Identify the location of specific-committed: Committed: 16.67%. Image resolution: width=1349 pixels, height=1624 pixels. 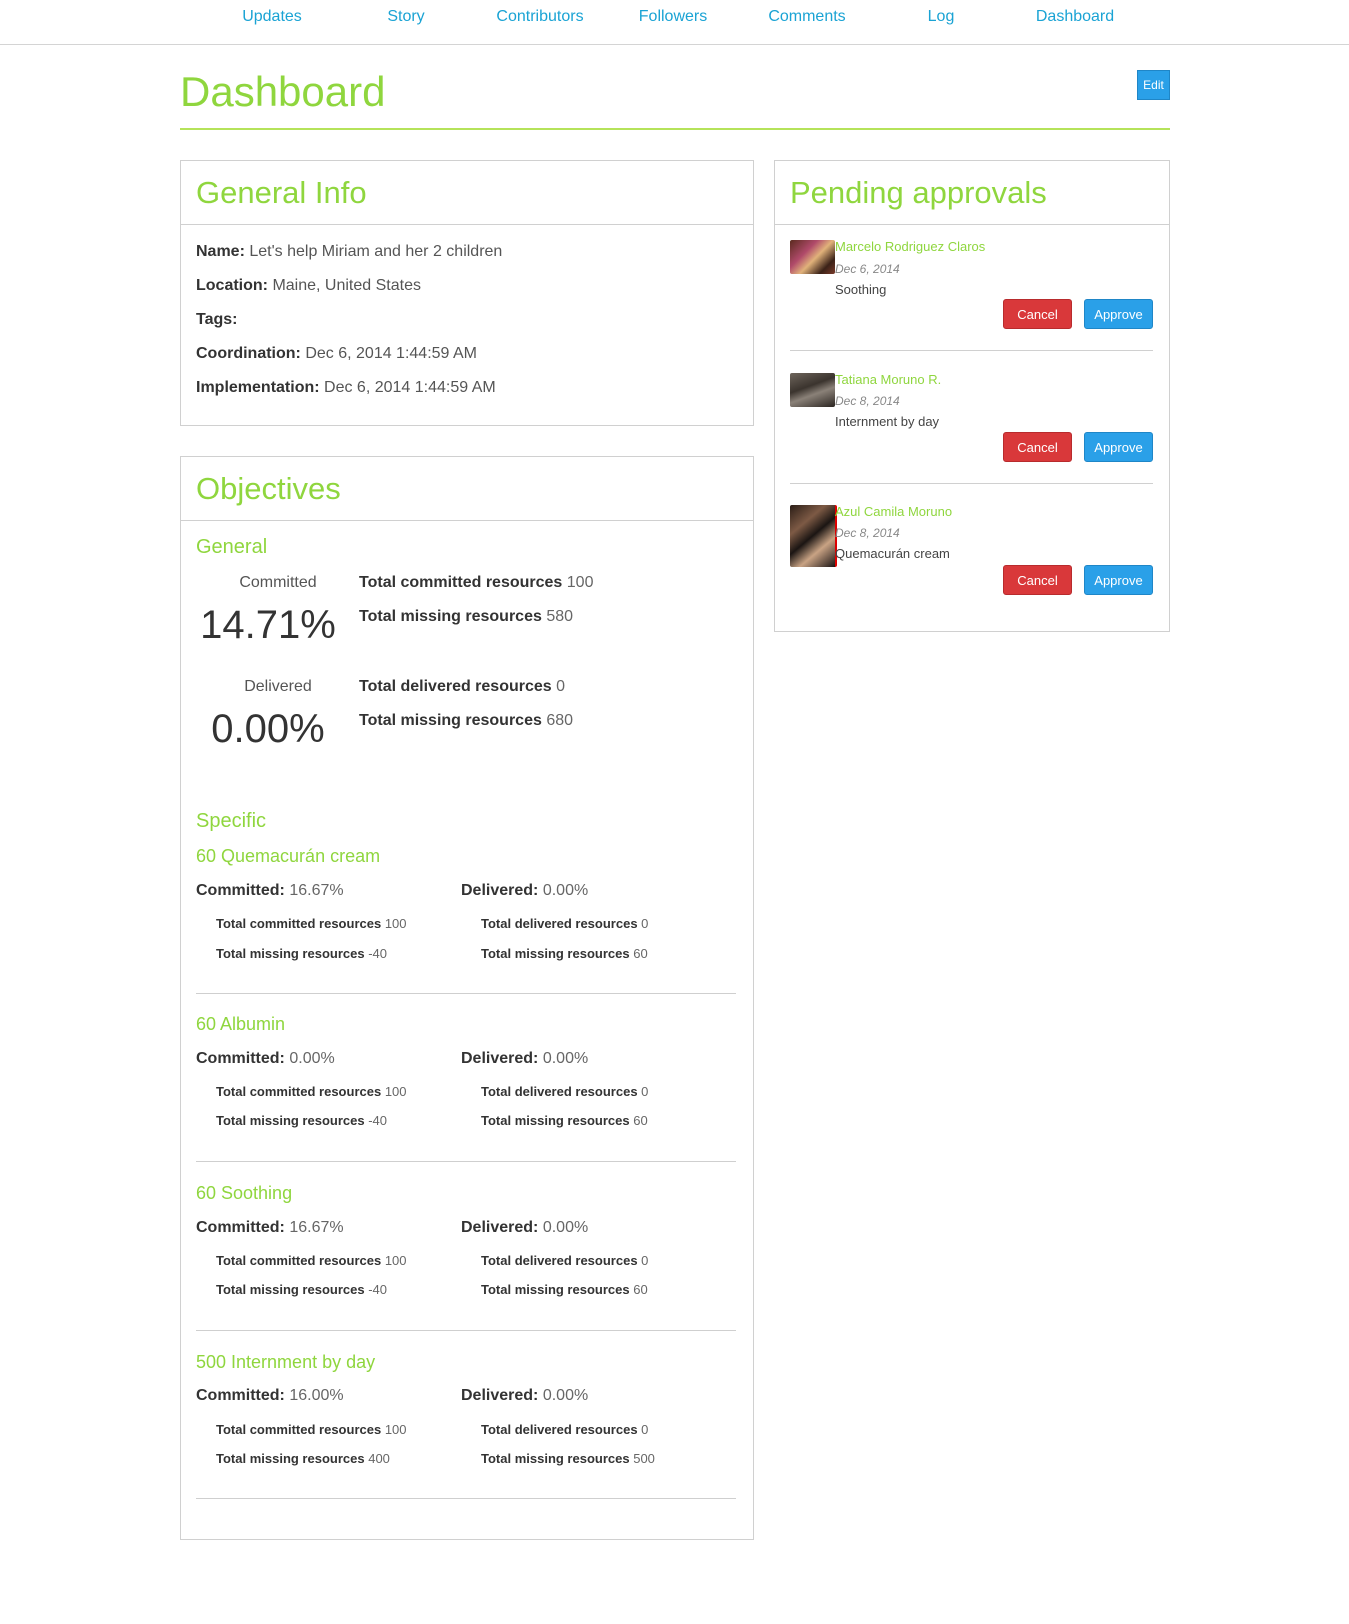
(270, 891).